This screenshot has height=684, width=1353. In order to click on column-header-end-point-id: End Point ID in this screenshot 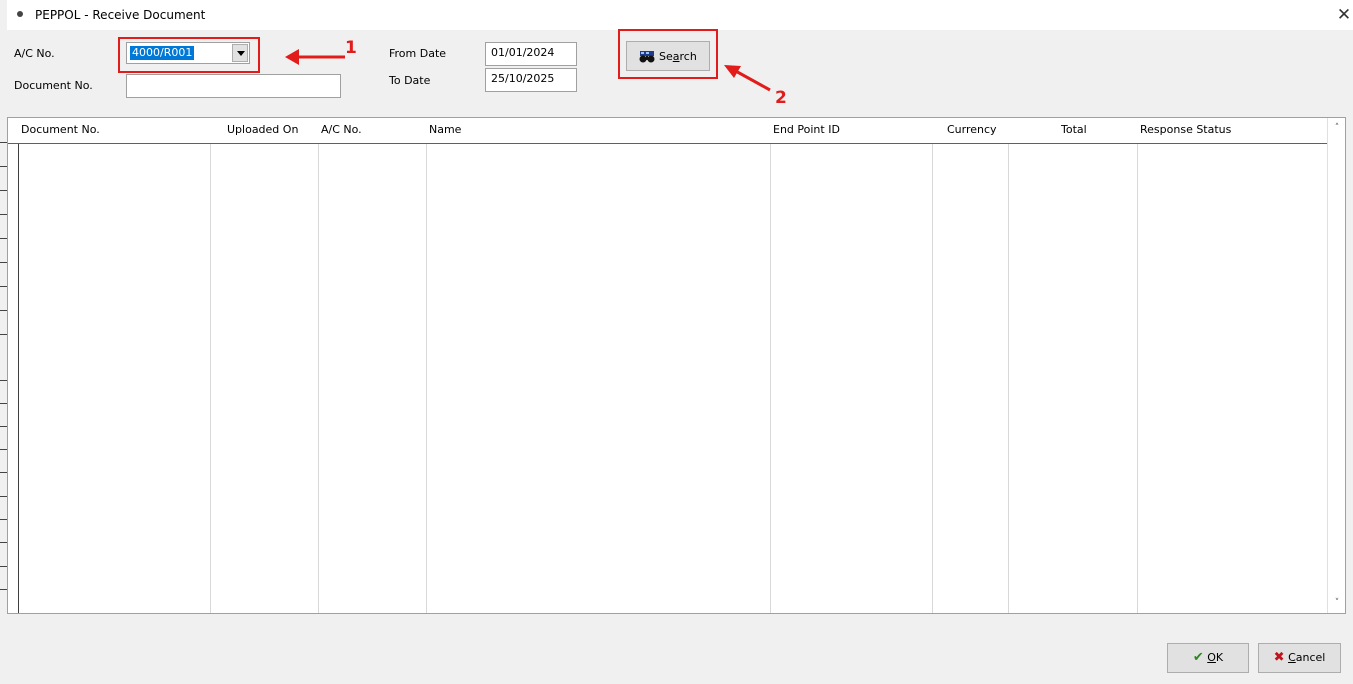, I will do `click(851, 130)`.